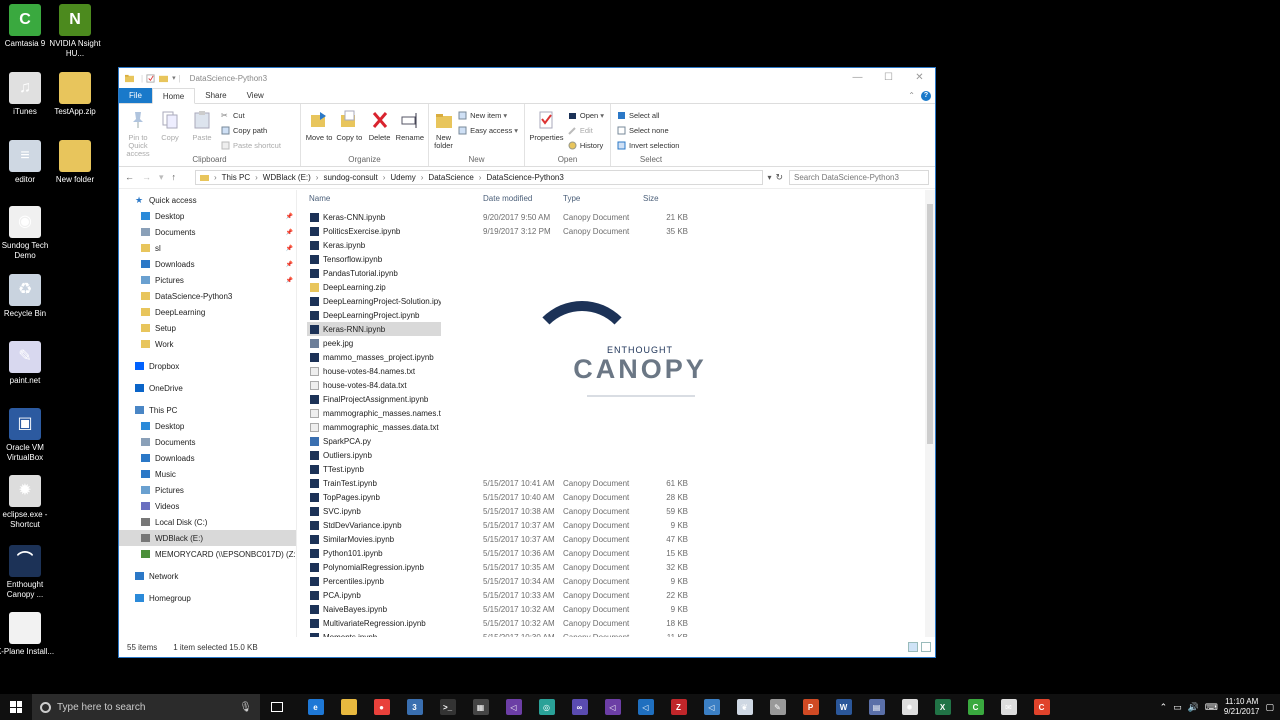  What do you see at coordinates (236, 177) in the screenshot?
I see `breadcrumb-this-pc: This PC` at bounding box center [236, 177].